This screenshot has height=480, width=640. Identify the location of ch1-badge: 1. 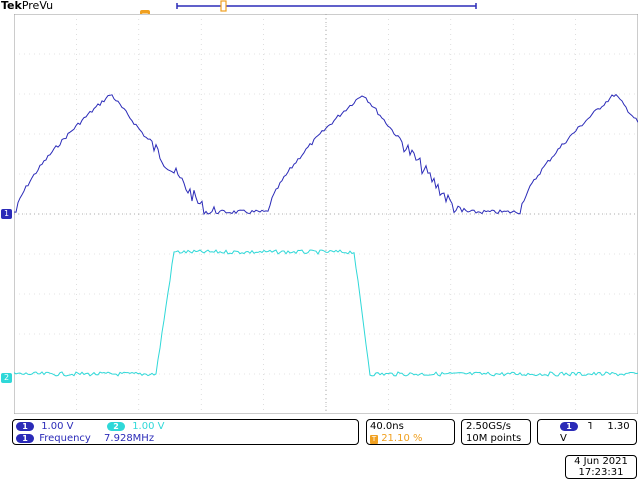
(25, 426).